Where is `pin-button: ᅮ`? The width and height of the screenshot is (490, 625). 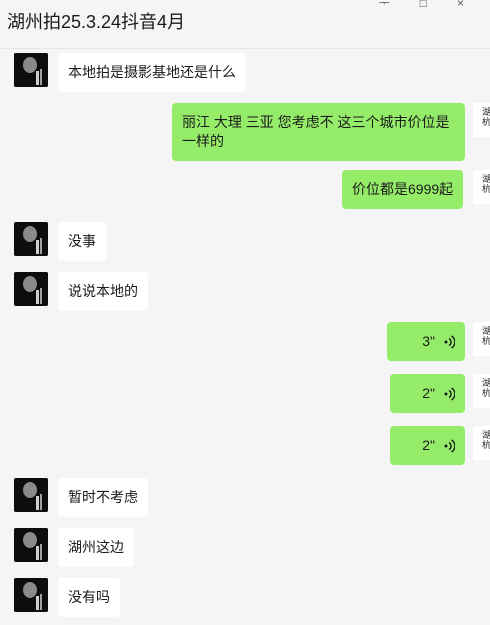 pin-button: ᅮ is located at coordinates (384, 5).